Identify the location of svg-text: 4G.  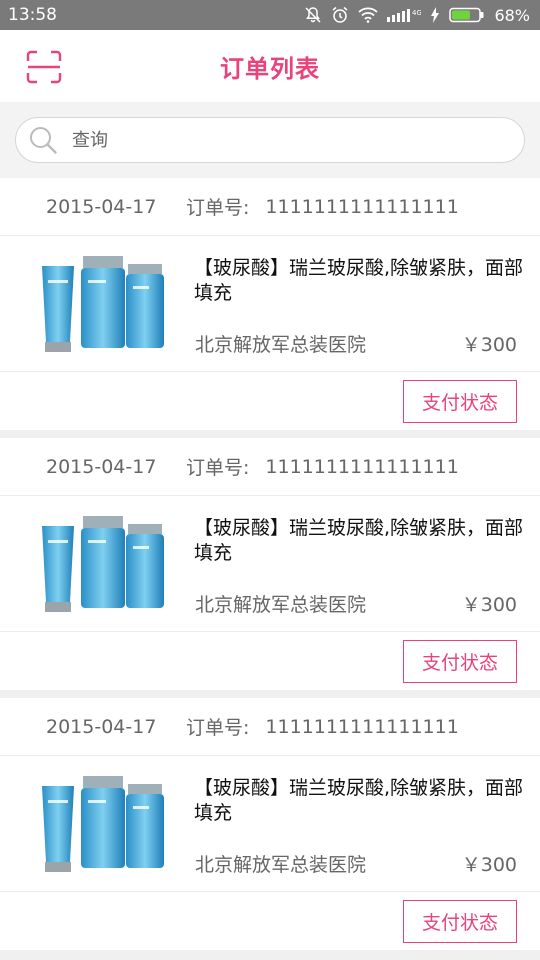
(416, 13).